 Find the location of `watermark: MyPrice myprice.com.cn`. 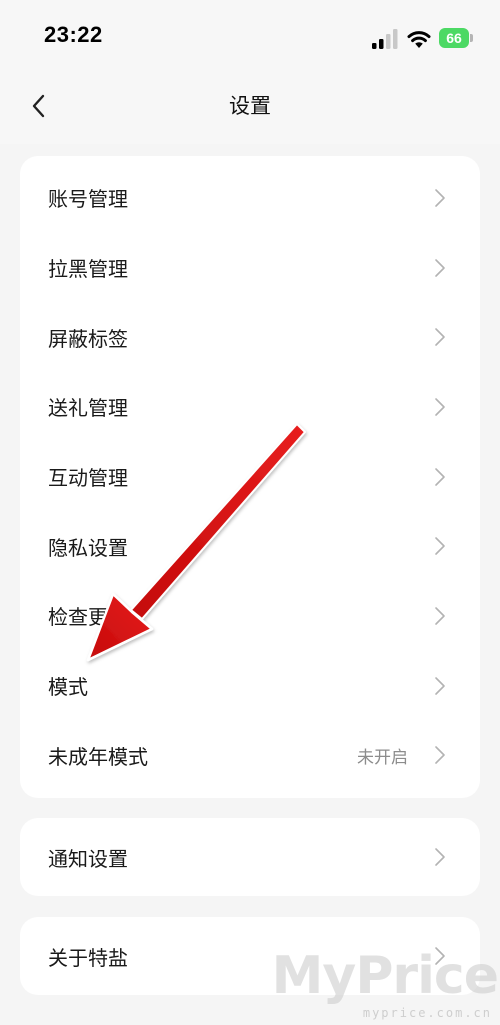

watermark: MyPrice myprice.com.cn is located at coordinates (385, 984).